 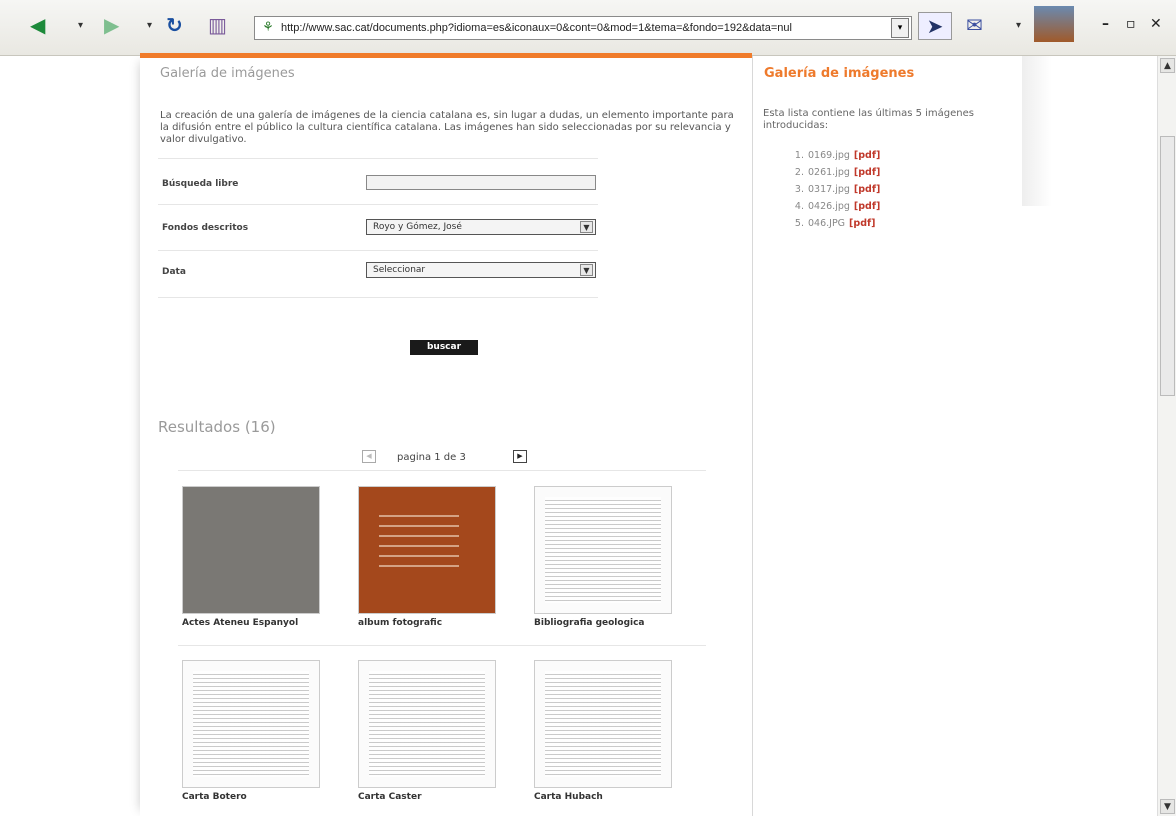 I want to click on minimize-icon: –, so click(x=1105, y=24).